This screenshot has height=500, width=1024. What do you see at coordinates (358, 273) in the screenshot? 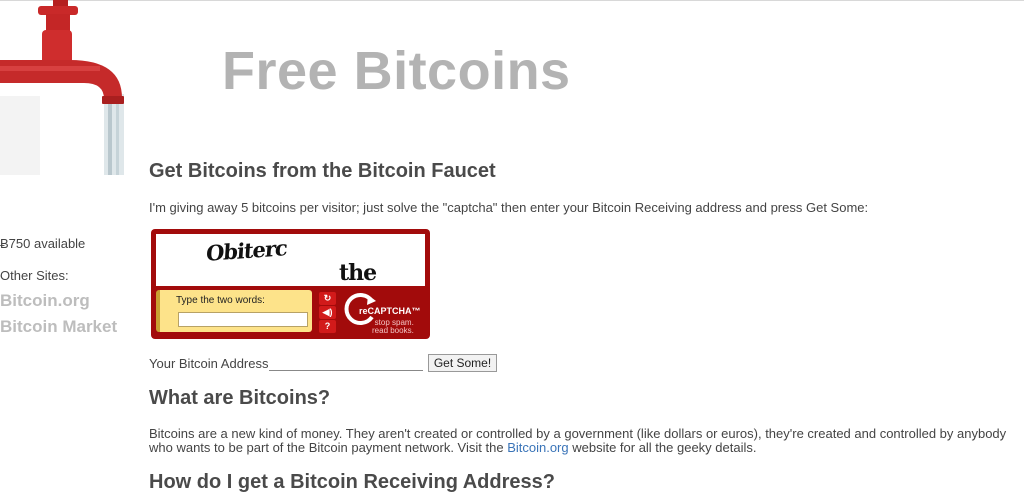
I see `captcha-word-2: the` at bounding box center [358, 273].